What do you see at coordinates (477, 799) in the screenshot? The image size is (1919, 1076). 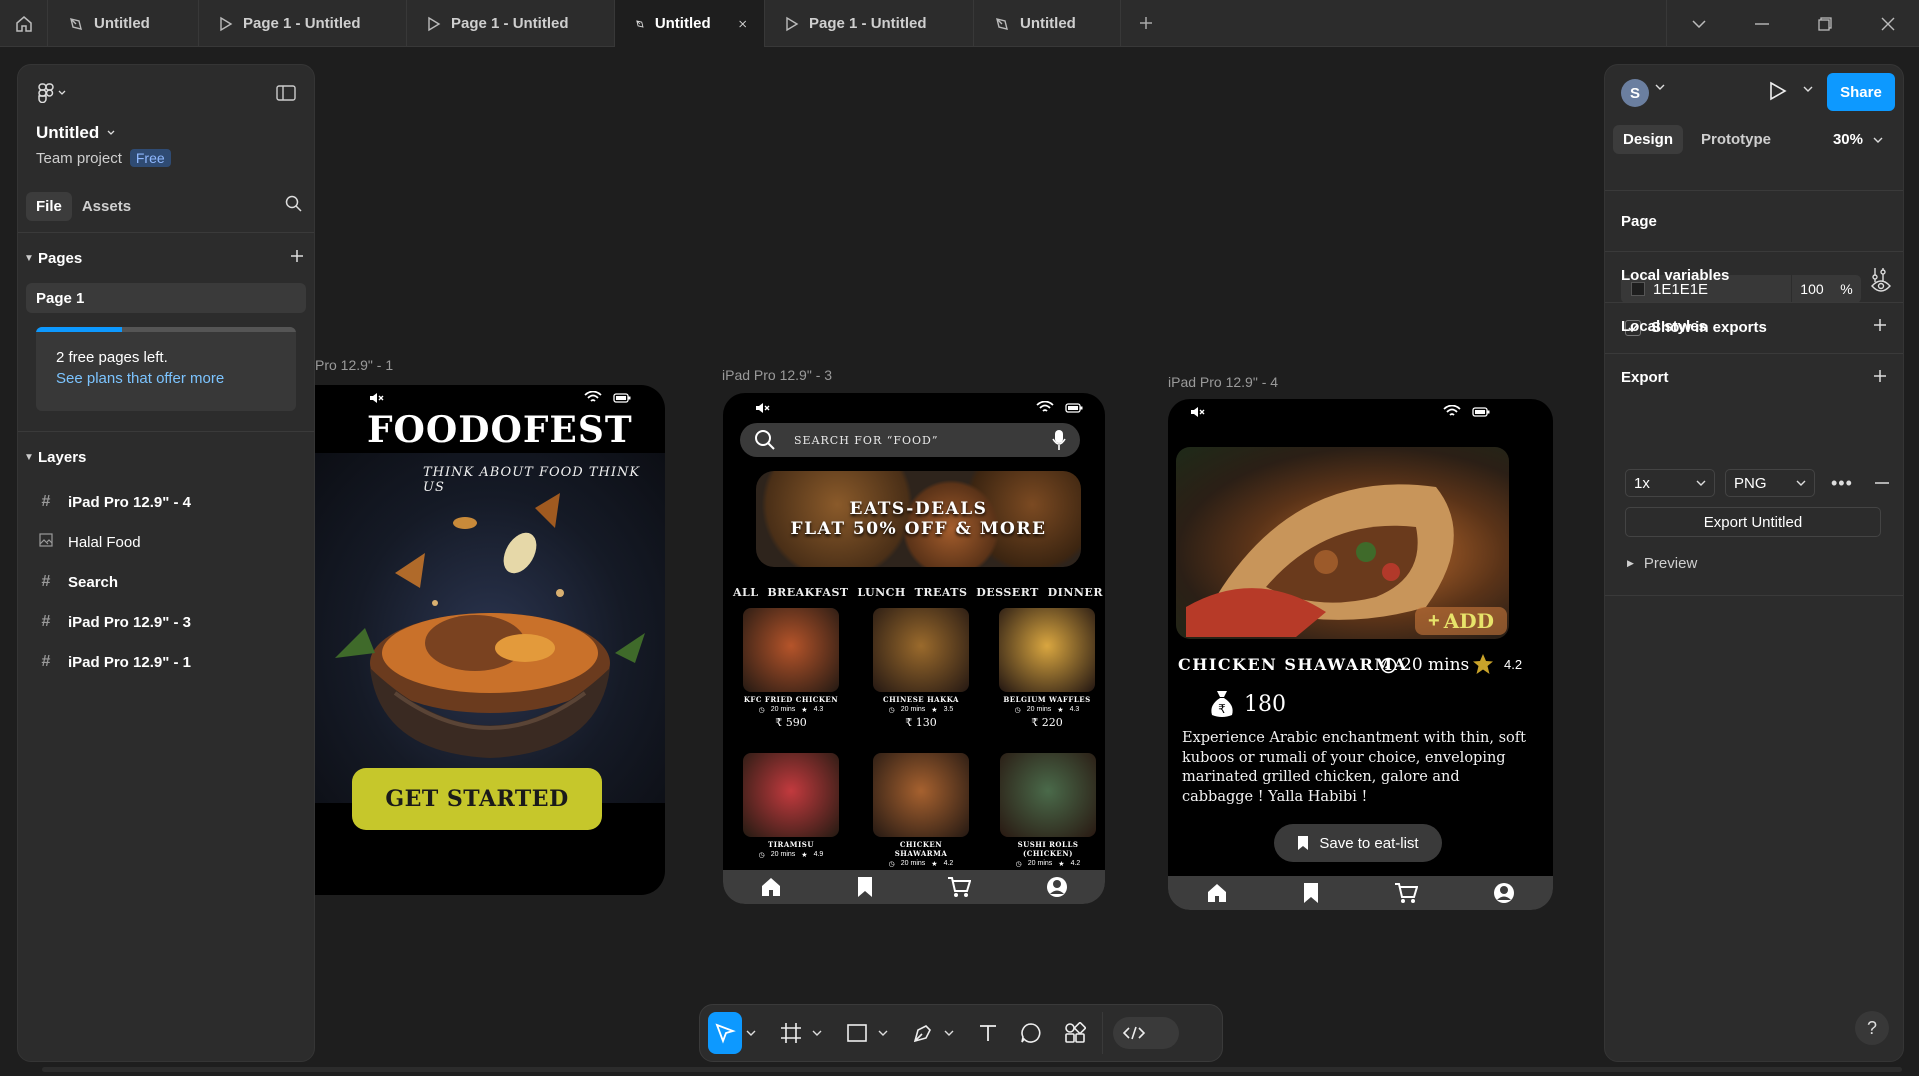 I see `get-started-button: GET STARTED` at bounding box center [477, 799].